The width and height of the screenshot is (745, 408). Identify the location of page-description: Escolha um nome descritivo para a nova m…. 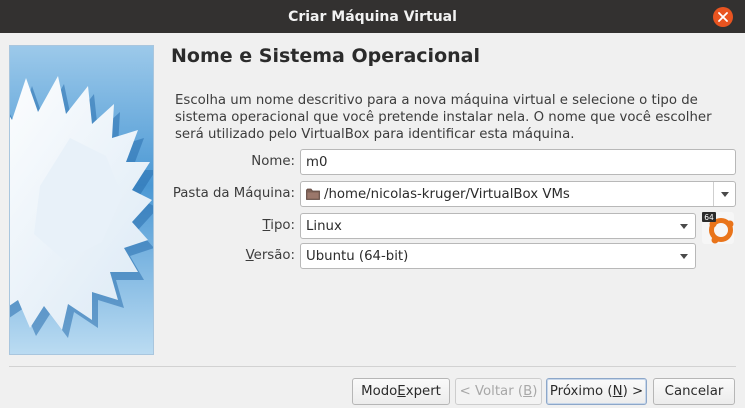
(443, 117).